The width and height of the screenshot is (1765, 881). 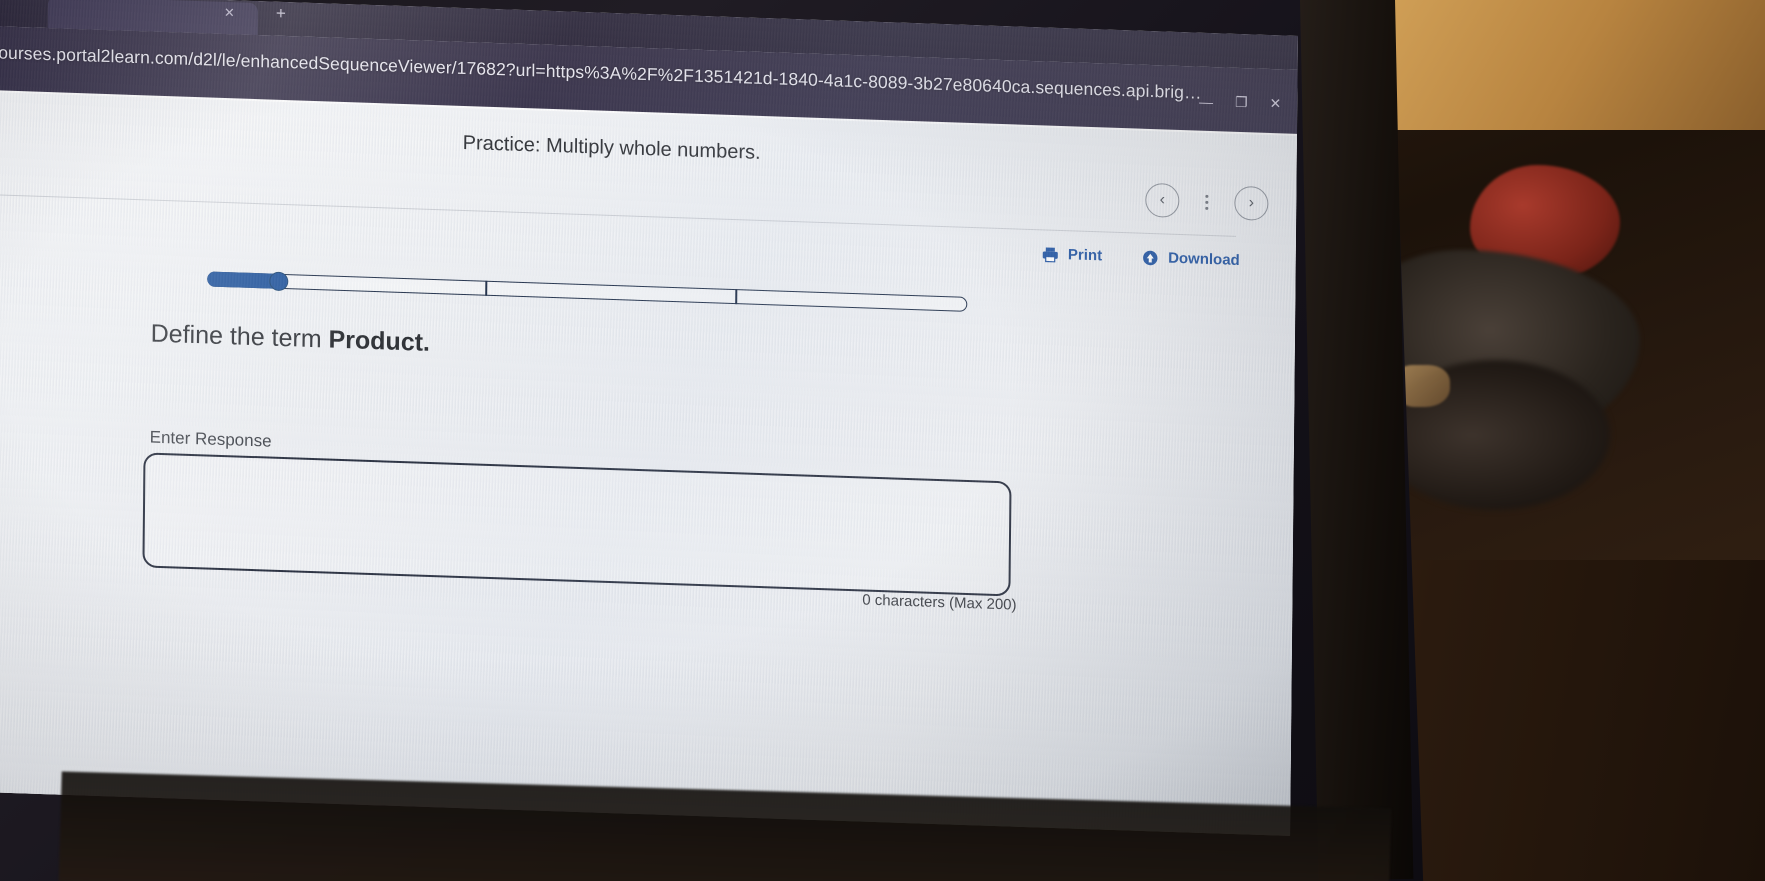 What do you see at coordinates (1206, 101) in the screenshot?
I see `window-minimize-icon: —` at bounding box center [1206, 101].